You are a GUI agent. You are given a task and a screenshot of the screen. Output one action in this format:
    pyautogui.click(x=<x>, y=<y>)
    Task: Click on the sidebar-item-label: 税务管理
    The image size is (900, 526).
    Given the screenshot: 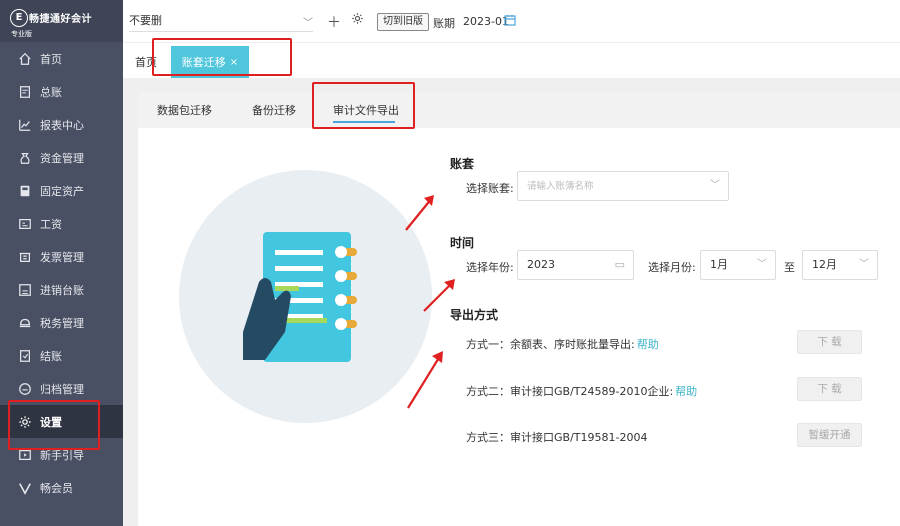 What is the action you would take?
    pyautogui.click(x=62, y=323)
    